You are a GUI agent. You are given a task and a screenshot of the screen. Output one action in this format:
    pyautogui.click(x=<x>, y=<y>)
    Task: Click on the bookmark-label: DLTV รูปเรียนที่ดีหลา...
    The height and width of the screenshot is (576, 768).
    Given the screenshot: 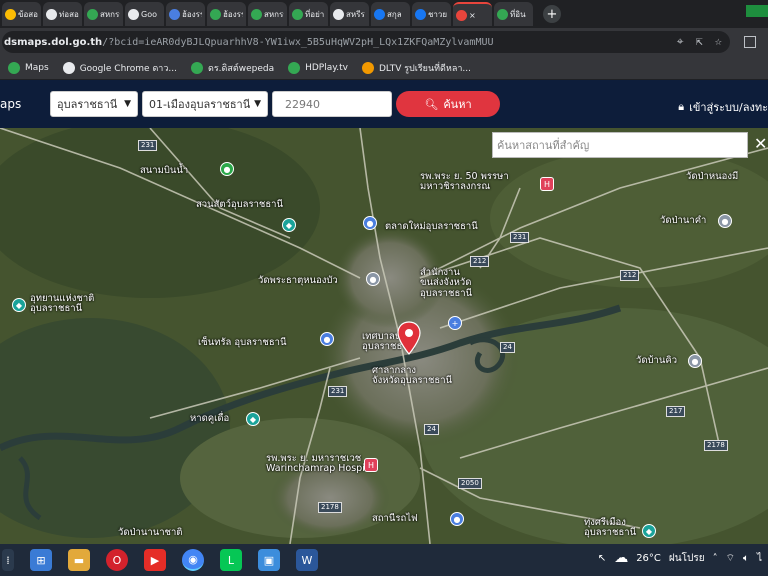 What is the action you would take?
    pyautogui.click(x=425, y=68)
    